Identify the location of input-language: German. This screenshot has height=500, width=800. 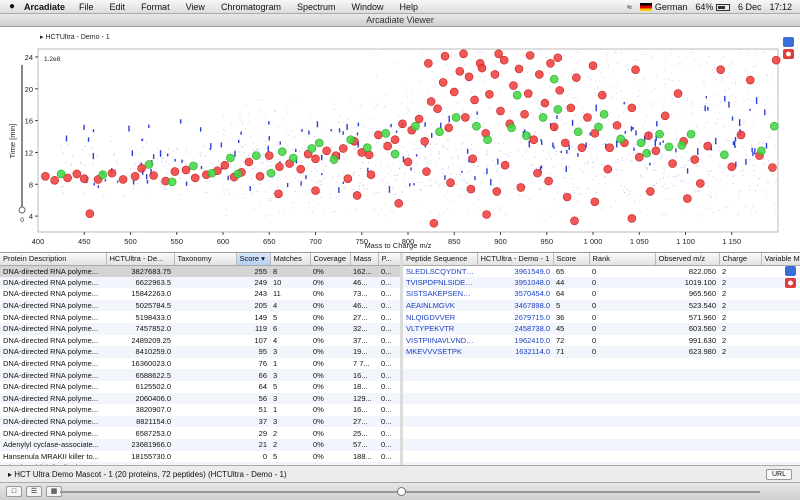
(663, 7).